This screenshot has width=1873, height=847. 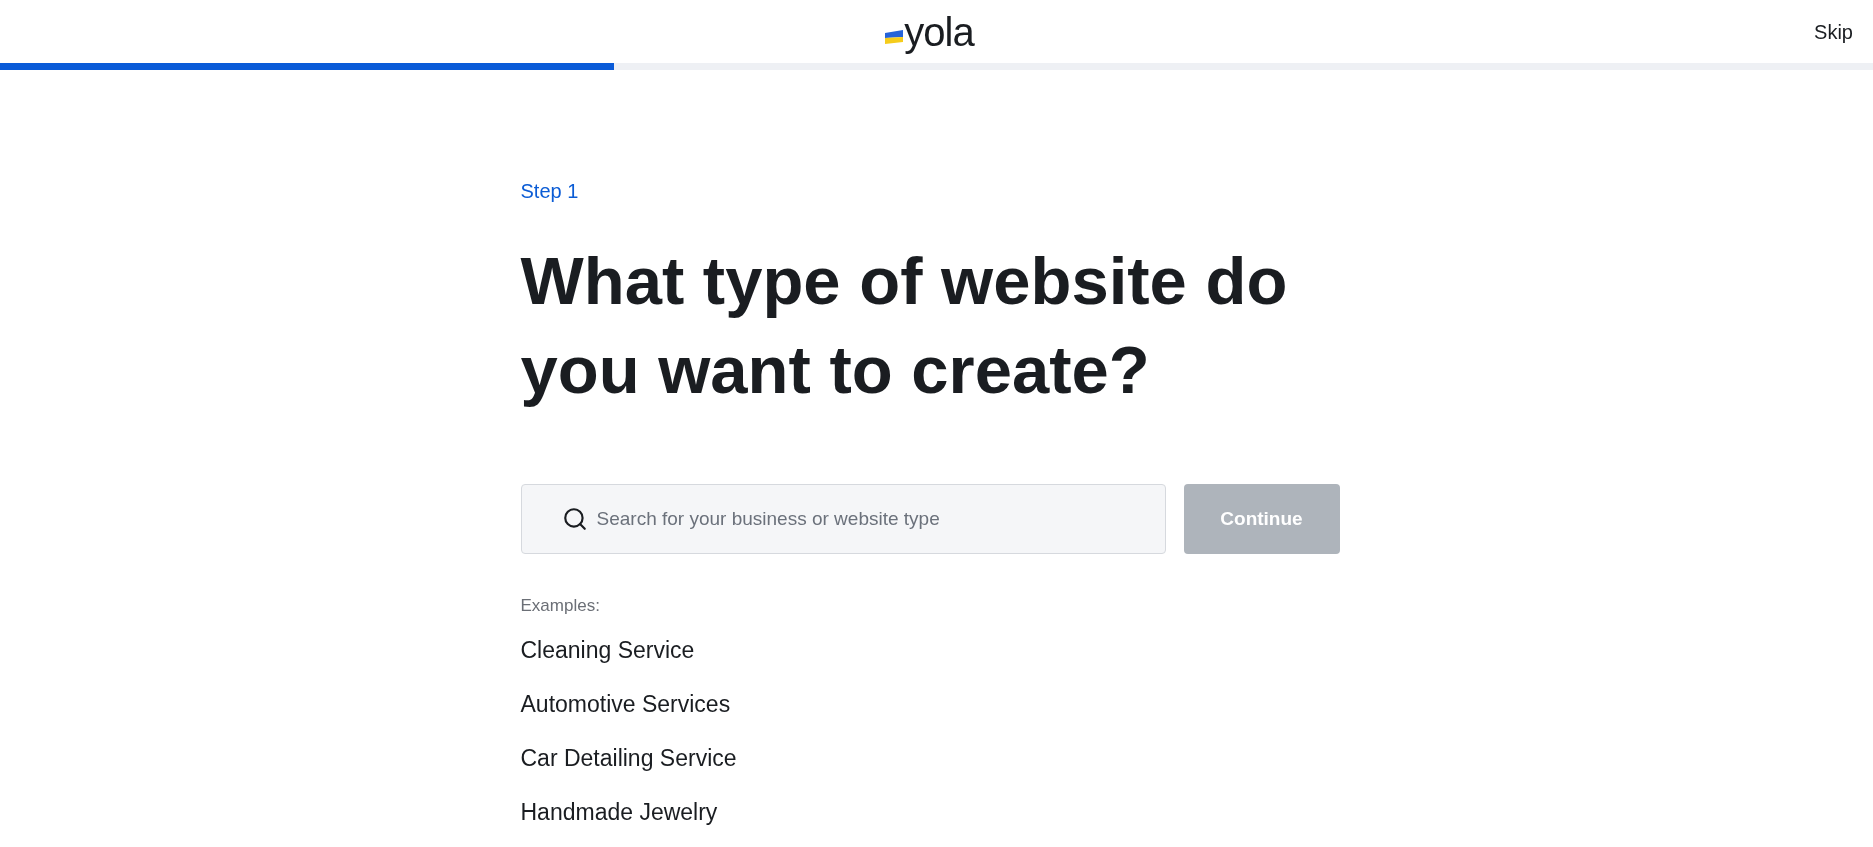 What do you see at coordinates (625, 704) in the screenshot?
I see `example-link: Automotive Services` at bounding box center [625, 704].